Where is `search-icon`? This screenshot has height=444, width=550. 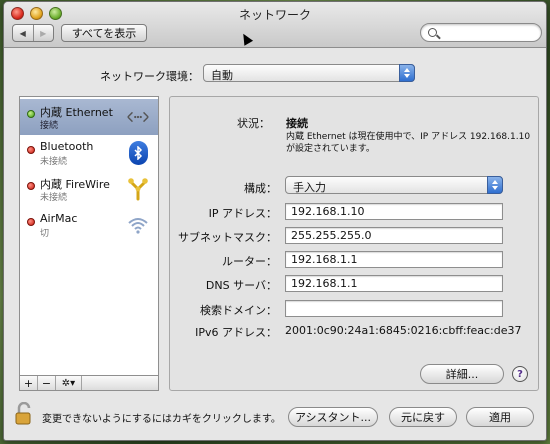 search-icon is located at coordinates (432, 32).